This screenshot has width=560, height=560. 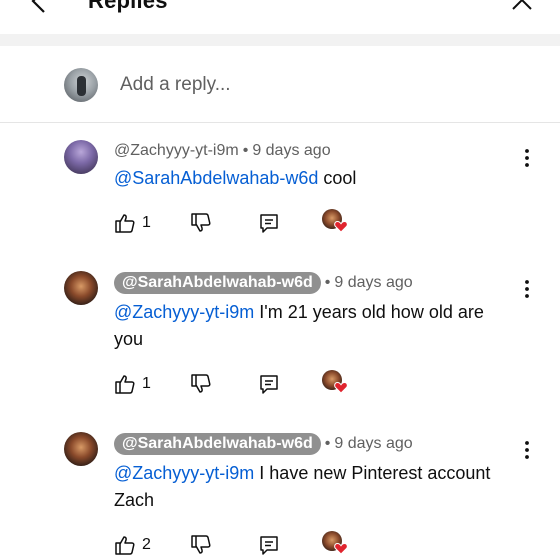 I want to click on close-icon, so click(x=522, y=6).